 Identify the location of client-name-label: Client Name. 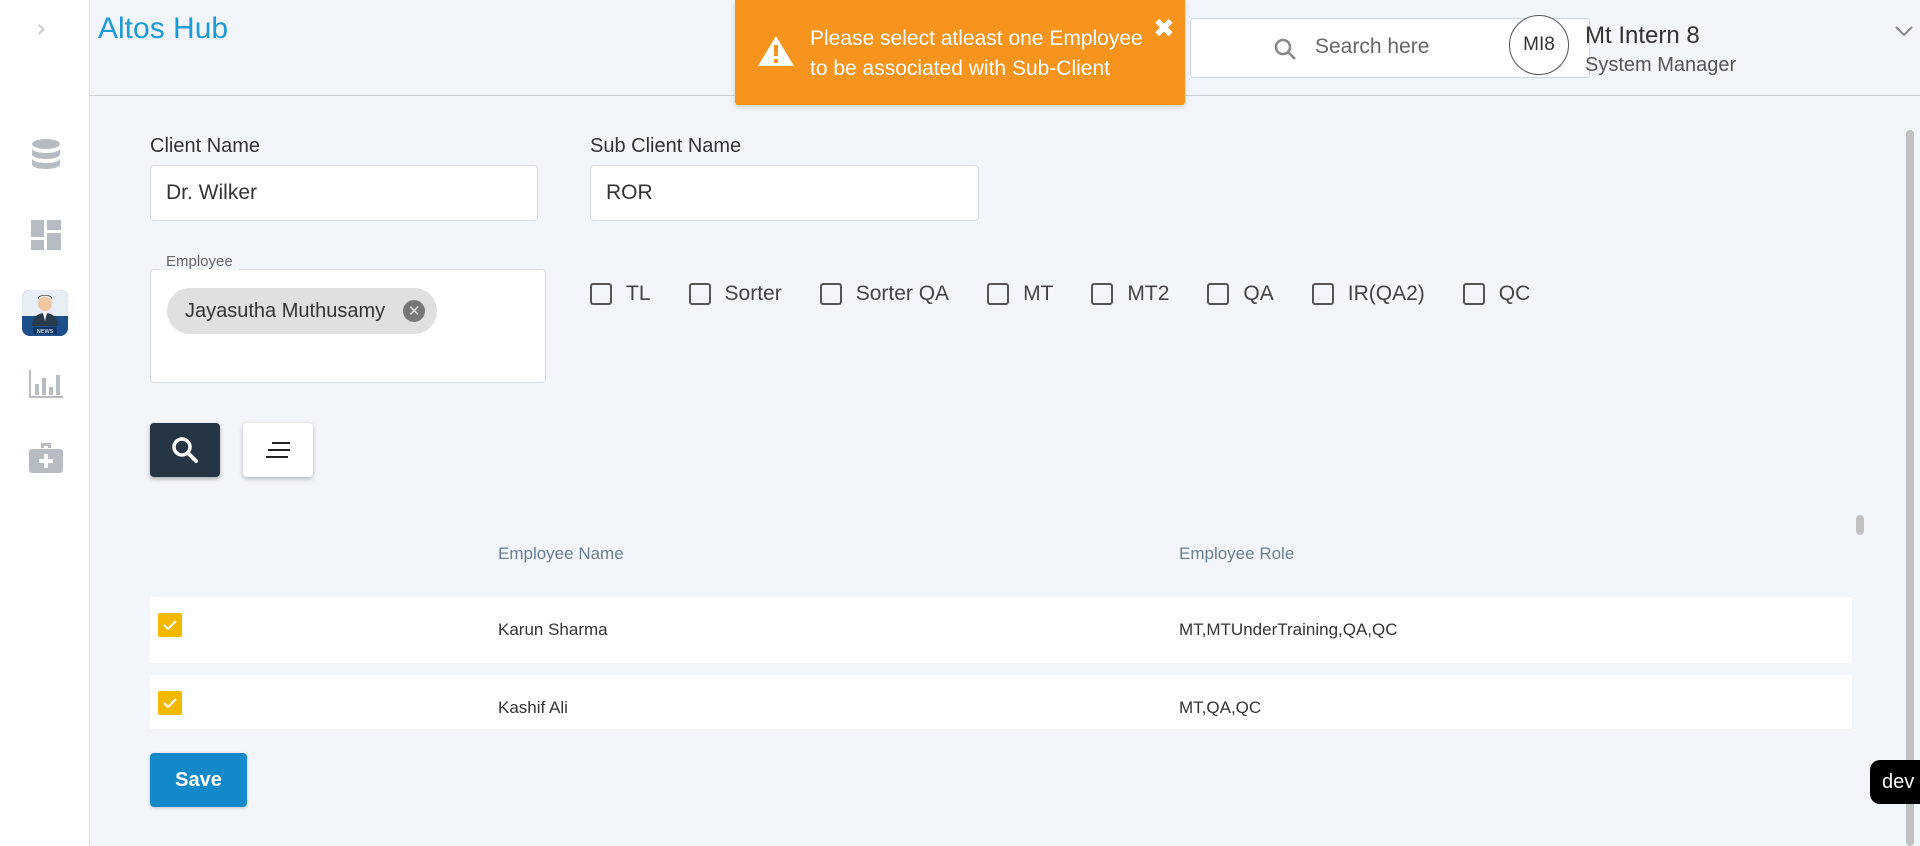
(205, 146).